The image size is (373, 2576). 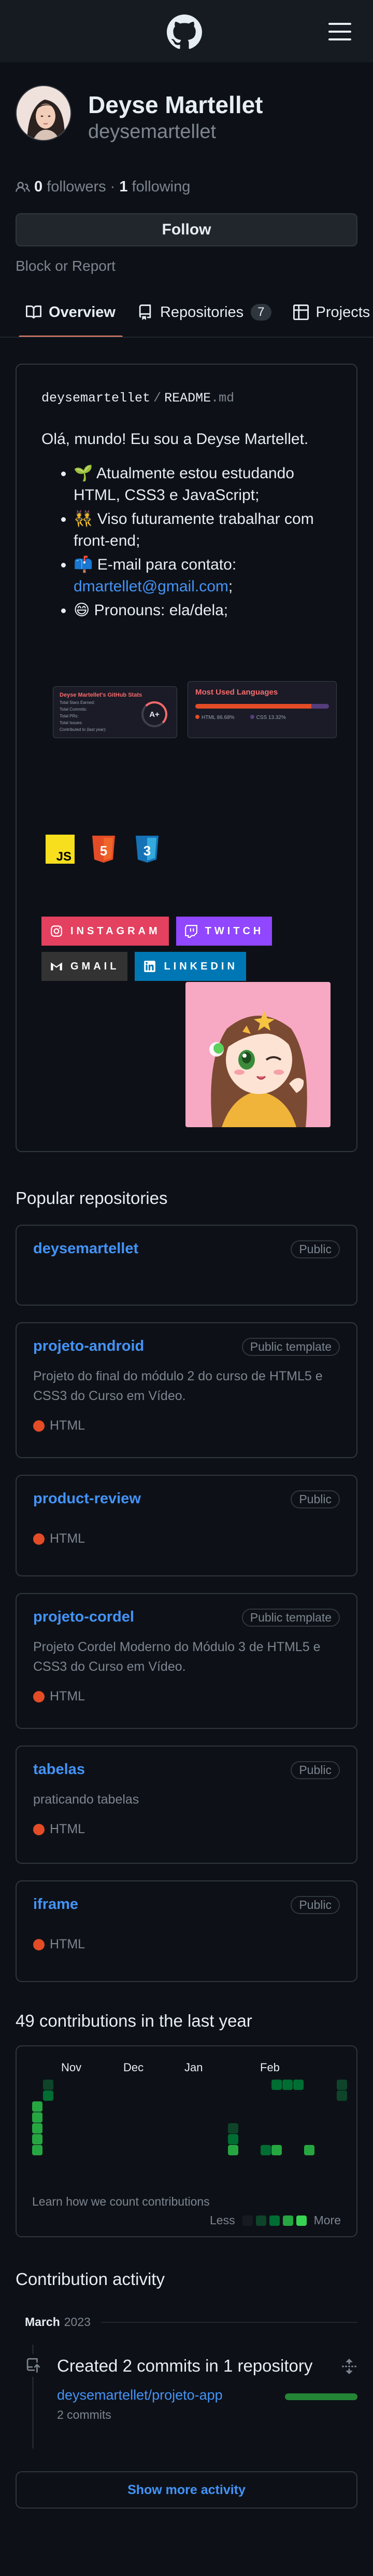 I want to click on readme-path-file: README, so click(x=188, y=398).